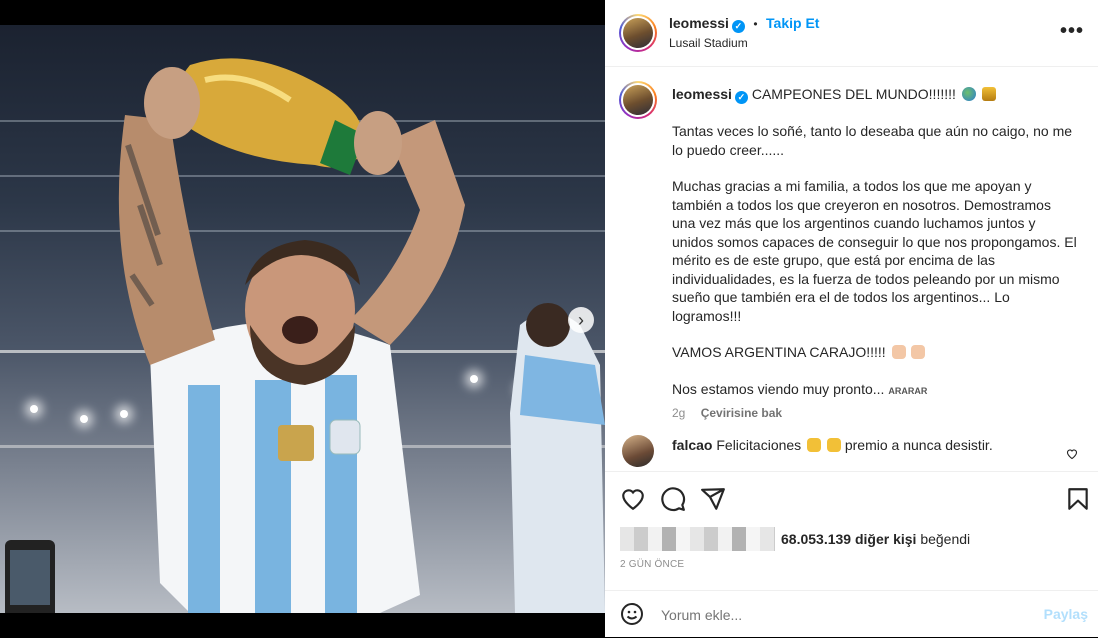 This screenshot has width=1098, height=638. What do you see at coordinates (874, 413) in the screenshot?
I see `caption-meta: 2g Çevirisine bak` at bounding box center [874, 413].